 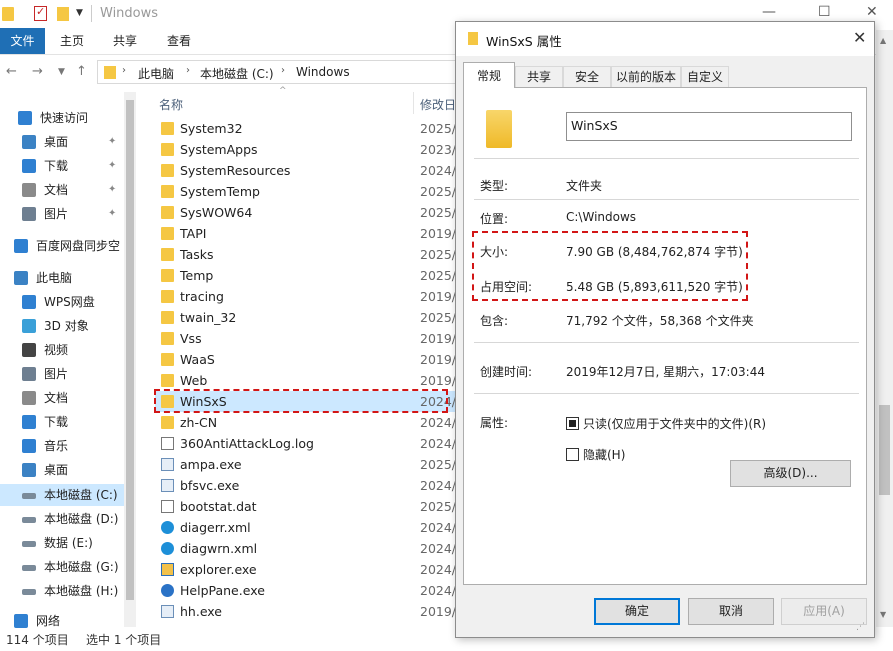 I want to click on tab-sharing: 共享, so click(x=539, y=76).